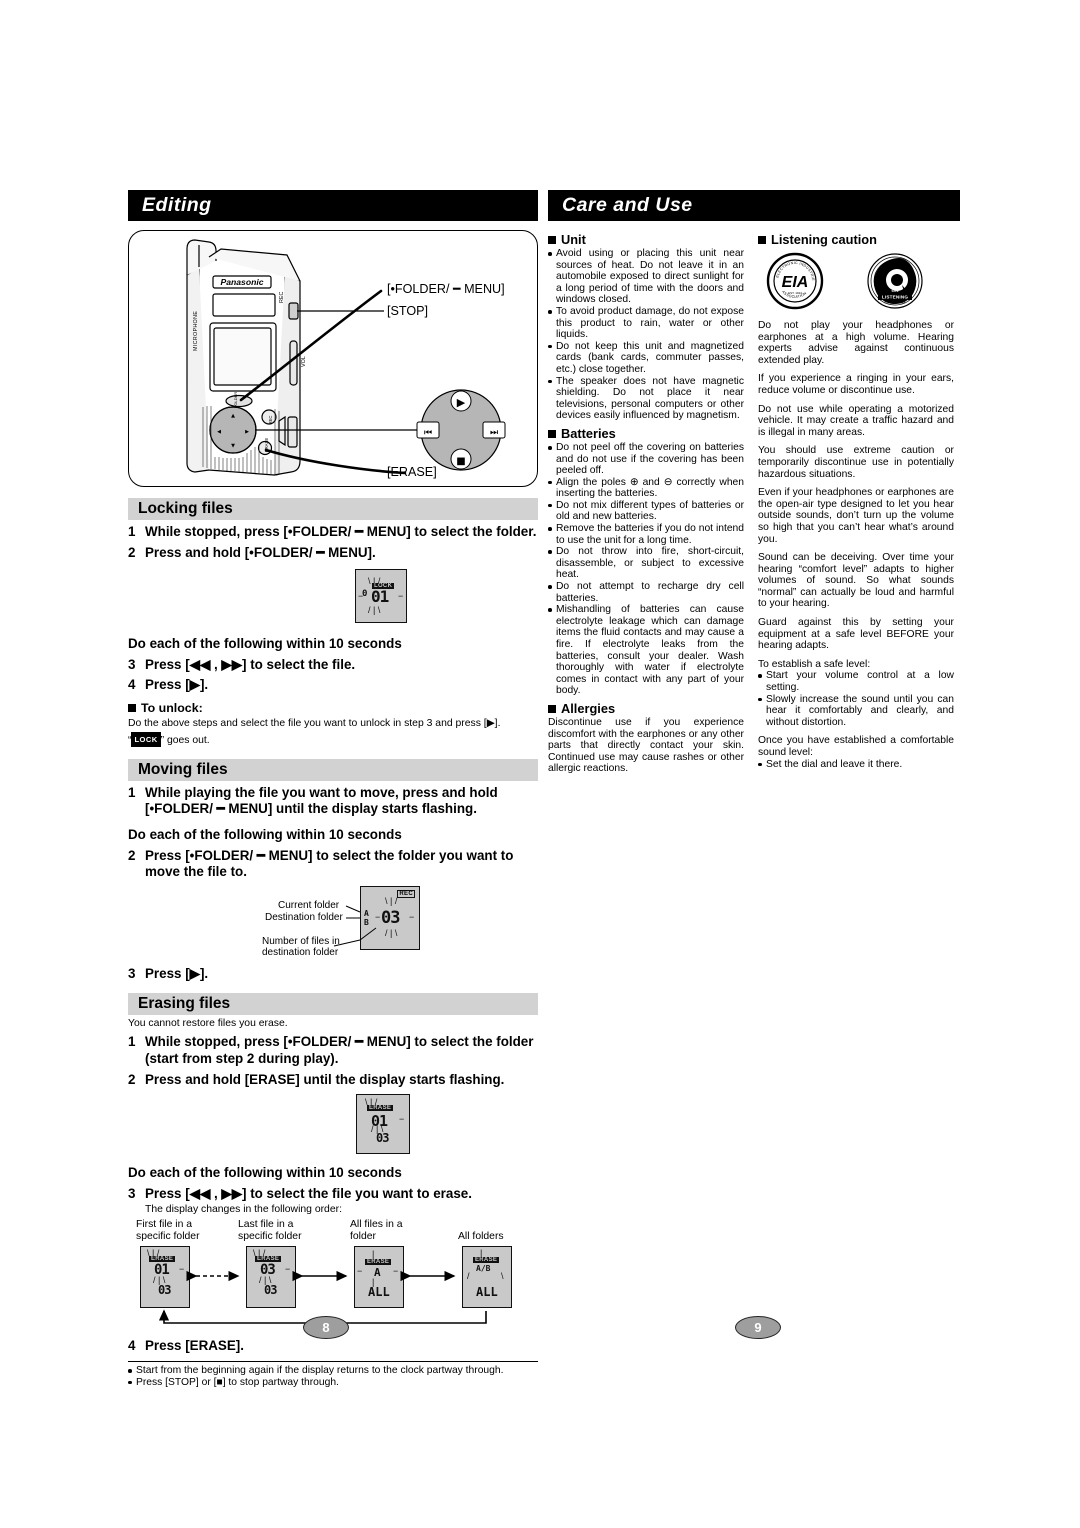 The width and height of the screenshot is (1080, 1528). Describe the element at coordinates (260, 552) in the screenshot. I see `step-text: Press and hold [•FOLDER/ ━ MENU].` at that location.